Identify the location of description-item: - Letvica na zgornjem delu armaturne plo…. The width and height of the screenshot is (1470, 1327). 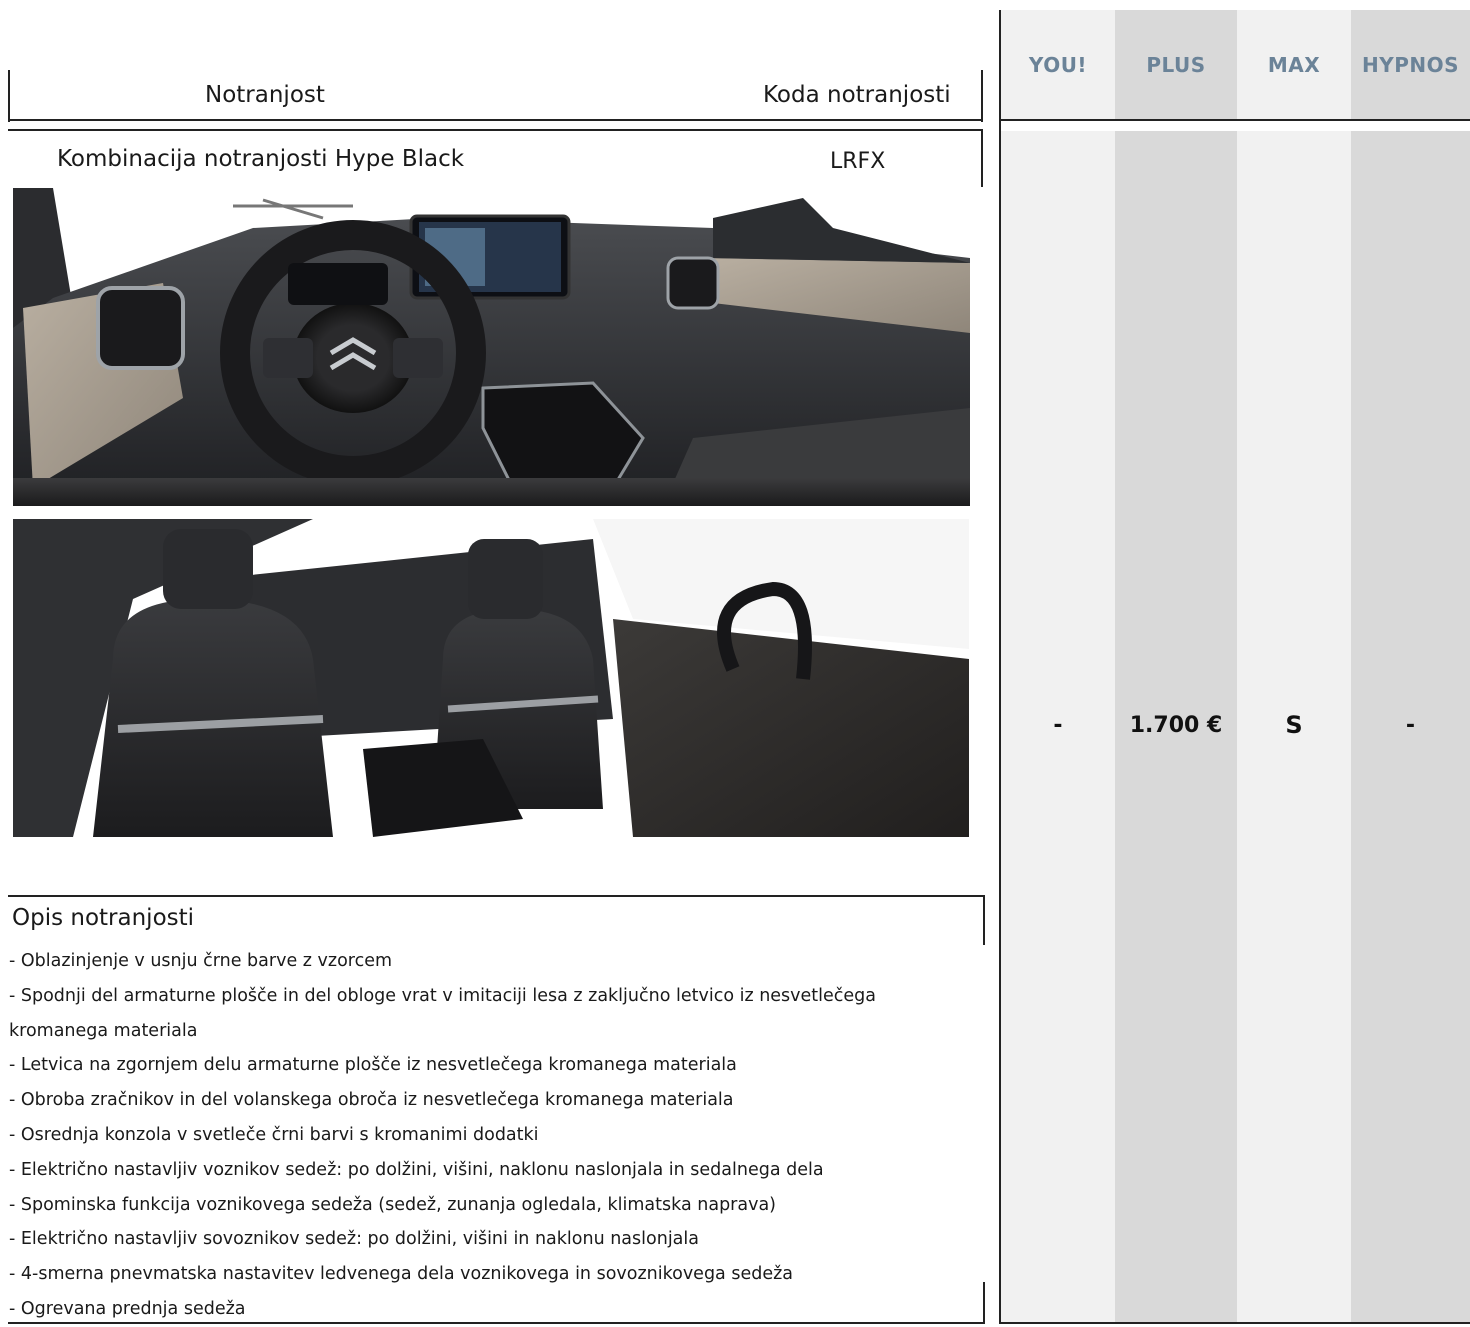
(373, 1065).